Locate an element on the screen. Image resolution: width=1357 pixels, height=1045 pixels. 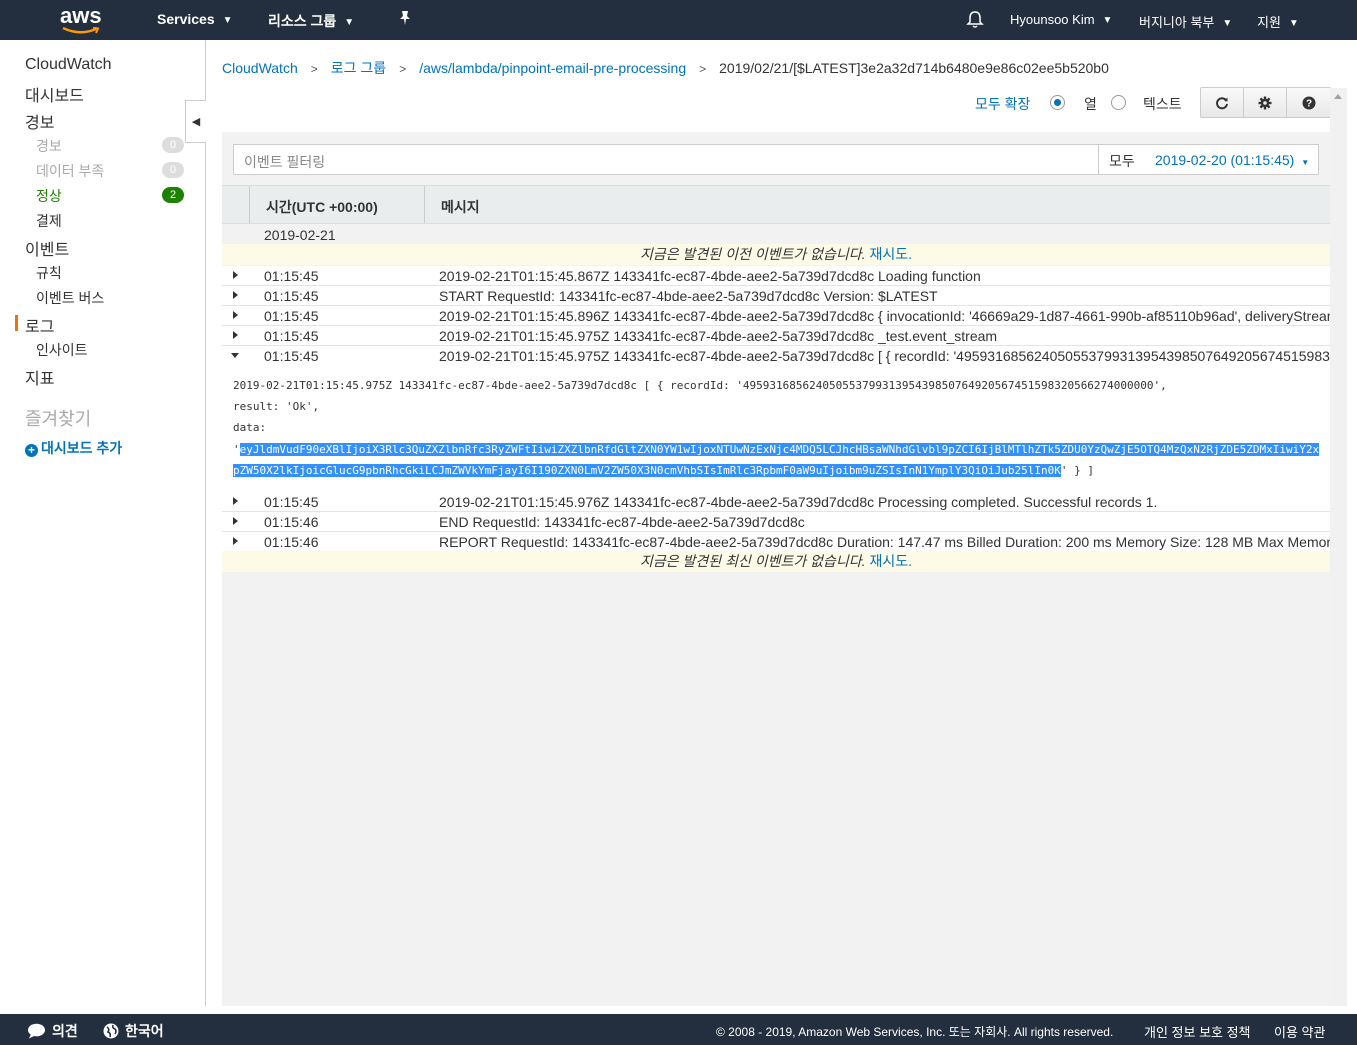
favorites-heading: 즐겨찾기 is located at coordinates (58, 419).